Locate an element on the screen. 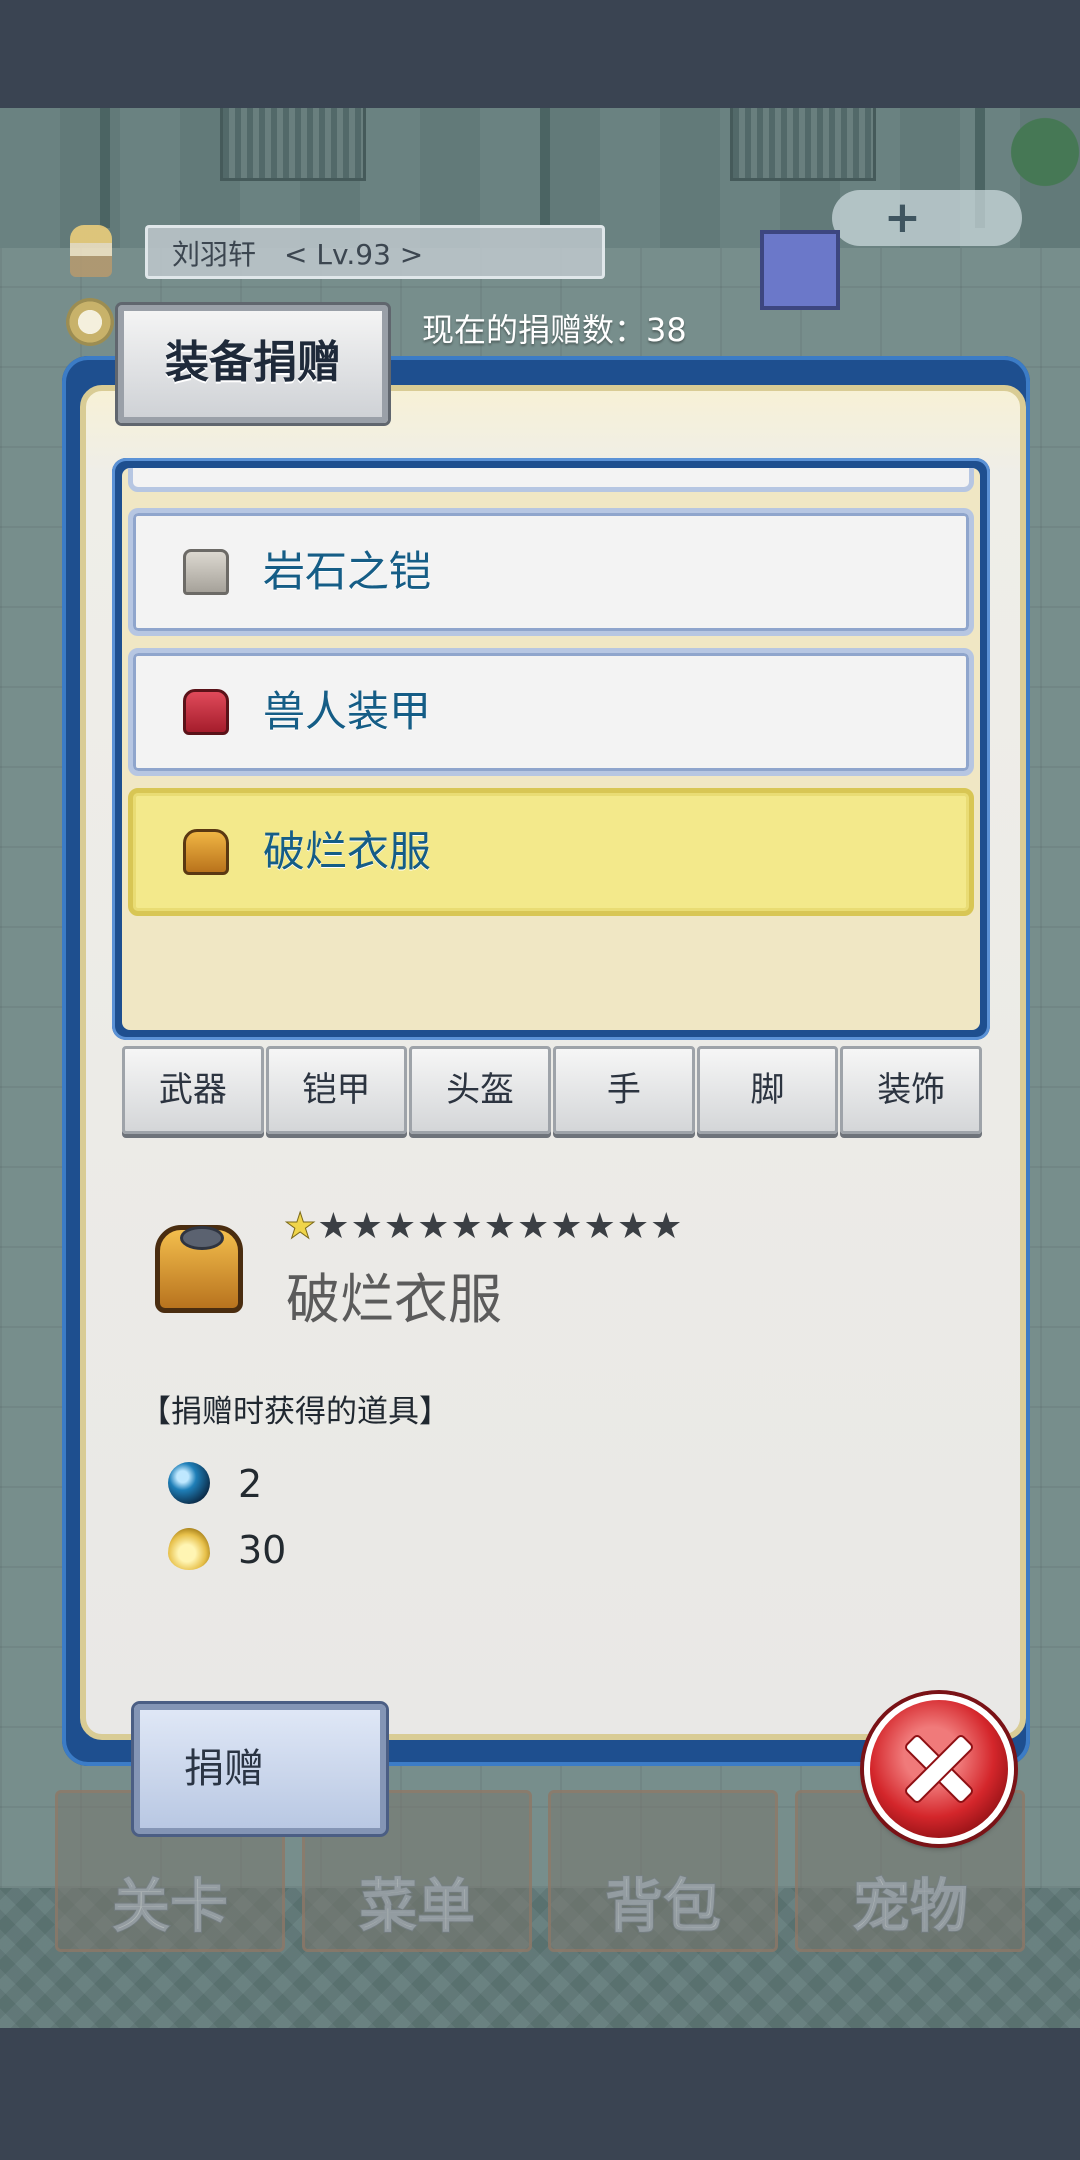 The image size is (1080, 2160). donate-button: 捐赠 is located at coordinates (260, 1769).